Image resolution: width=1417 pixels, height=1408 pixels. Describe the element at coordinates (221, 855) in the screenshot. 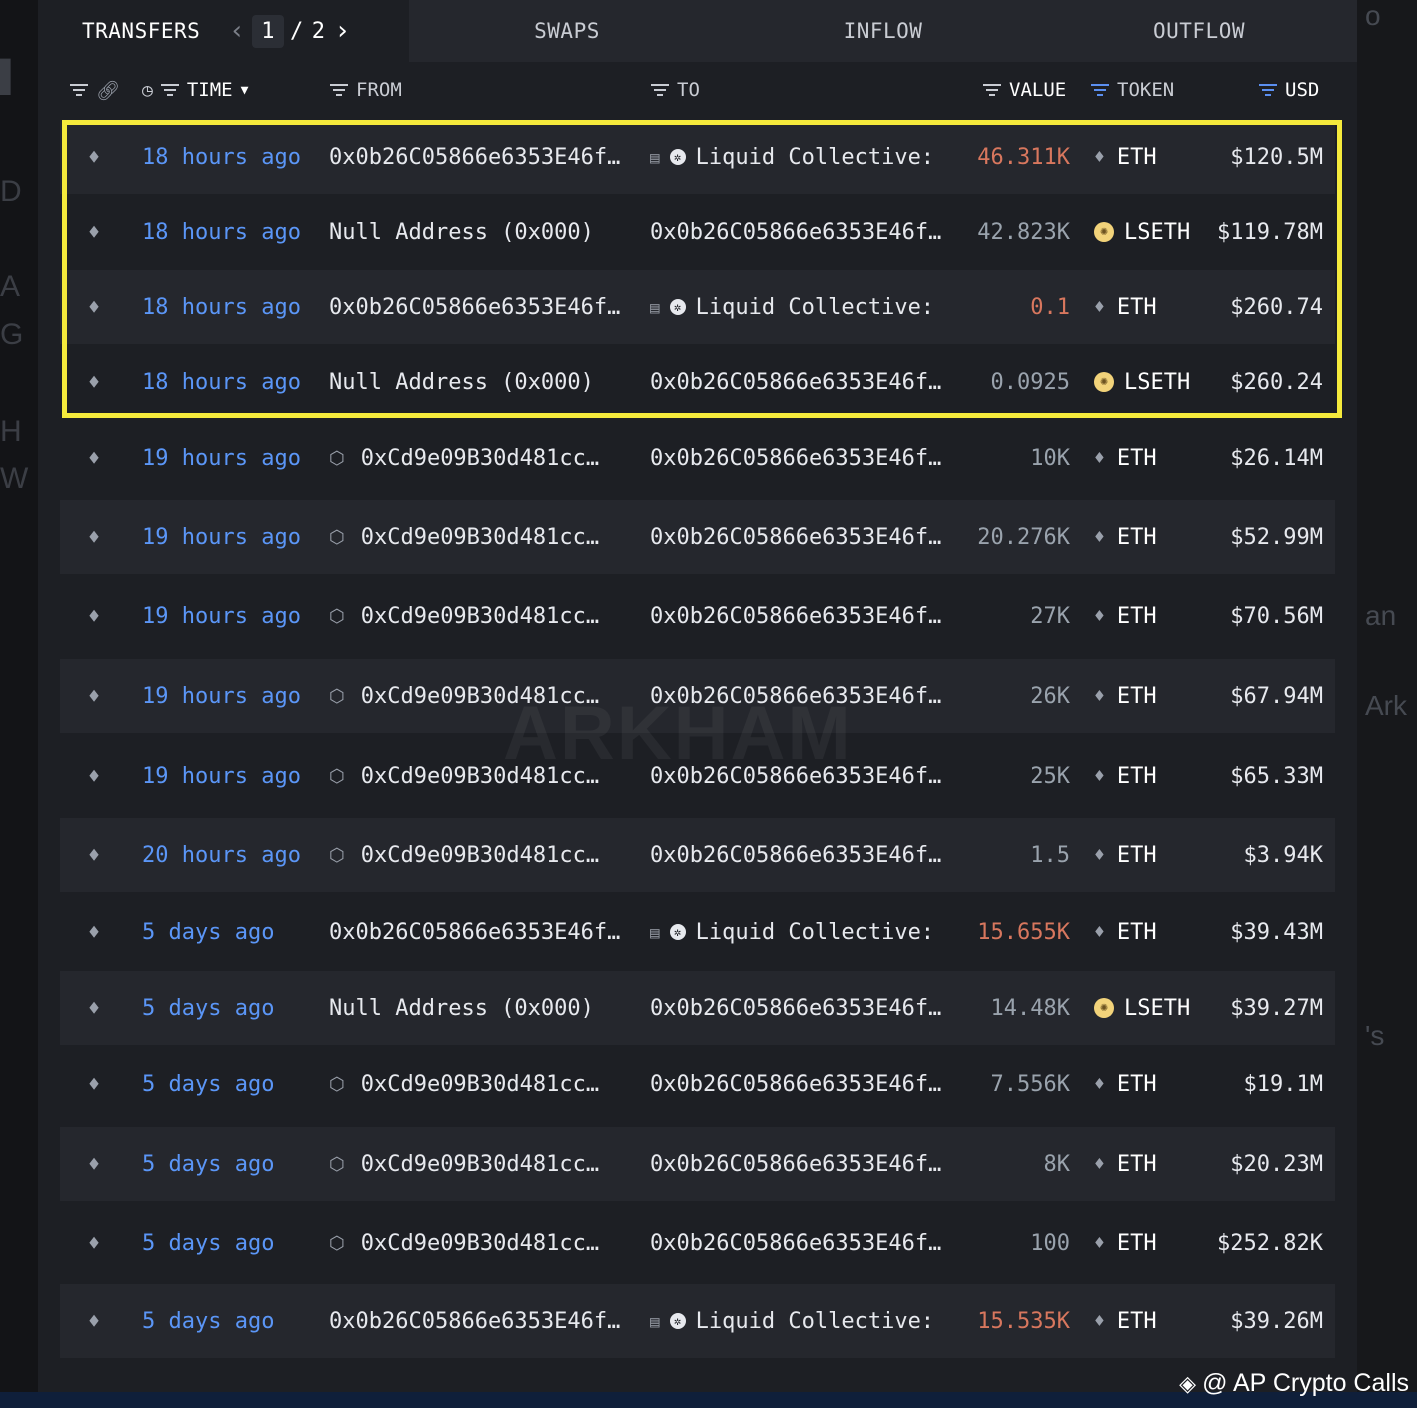

I see `time-link: 20 hours ago` at that location.